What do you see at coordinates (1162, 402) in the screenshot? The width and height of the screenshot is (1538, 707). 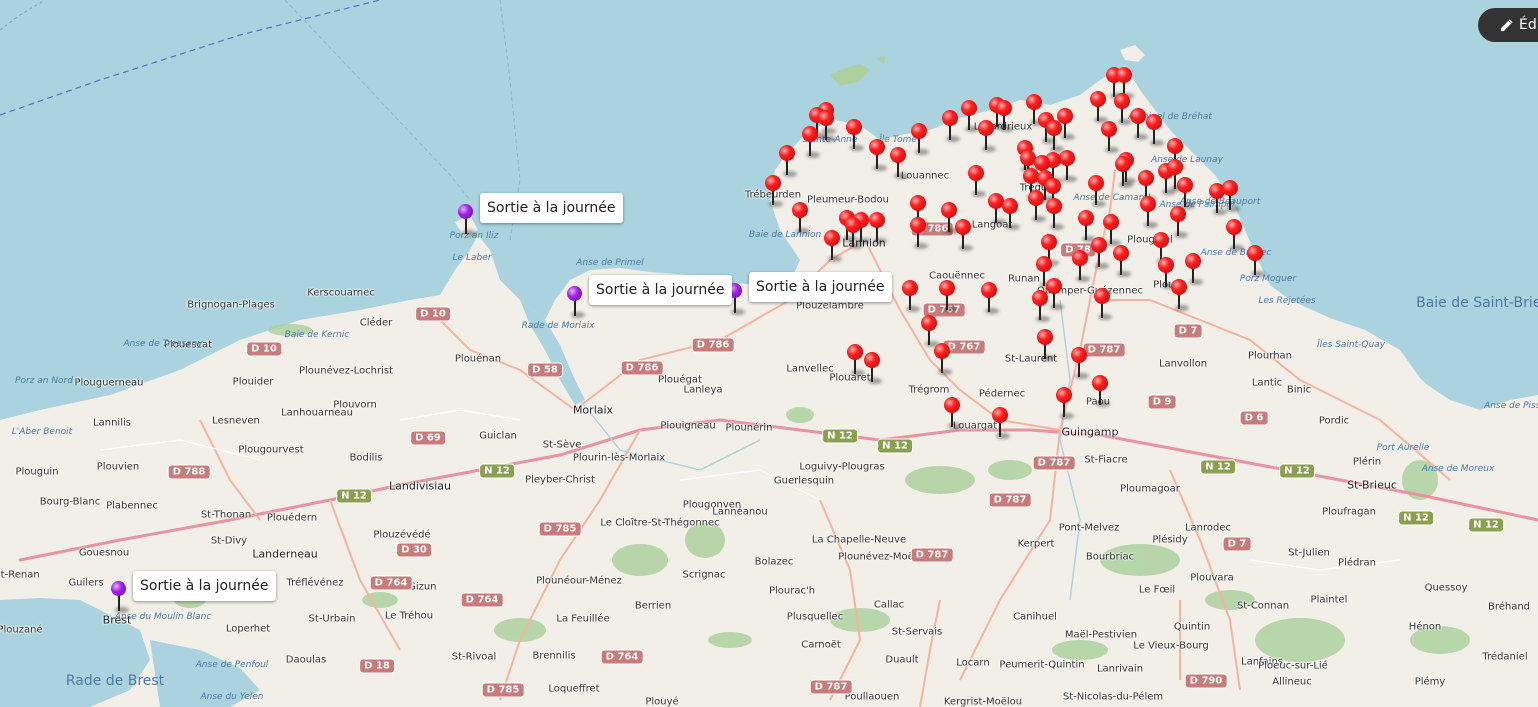 I see `road-shield: D 9` at bounding box center [1162, 402].